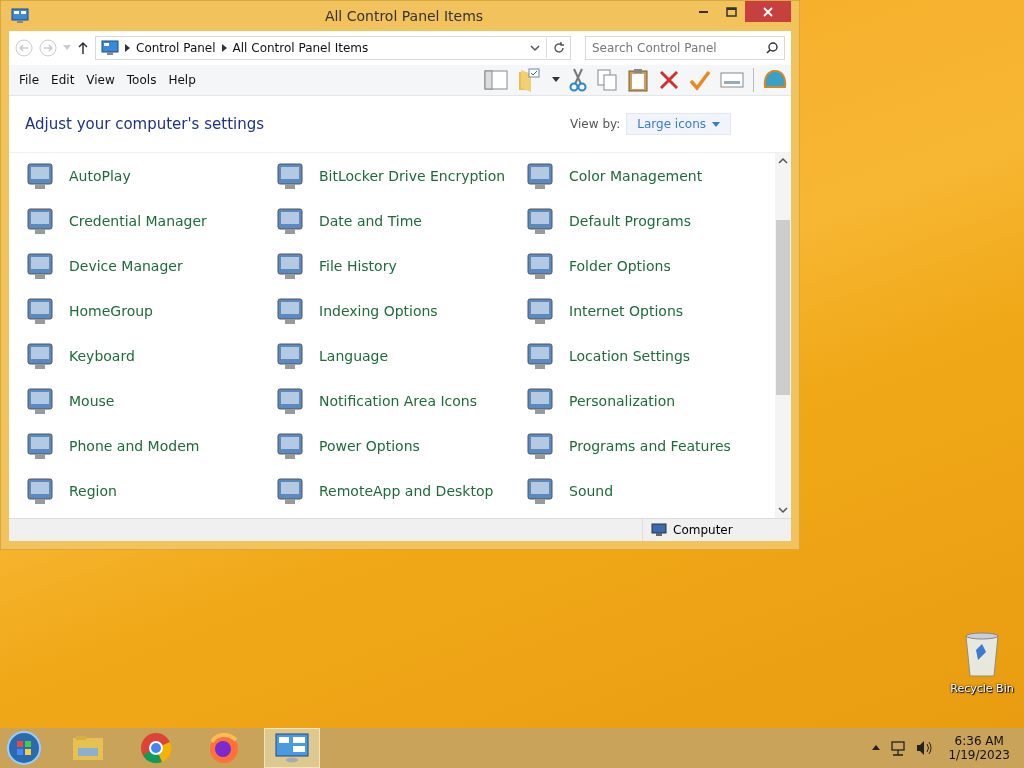 This screenshot has width=1024, height=768. I want to click on page-heading: Adjust your computer's settings, so click(145, 124).